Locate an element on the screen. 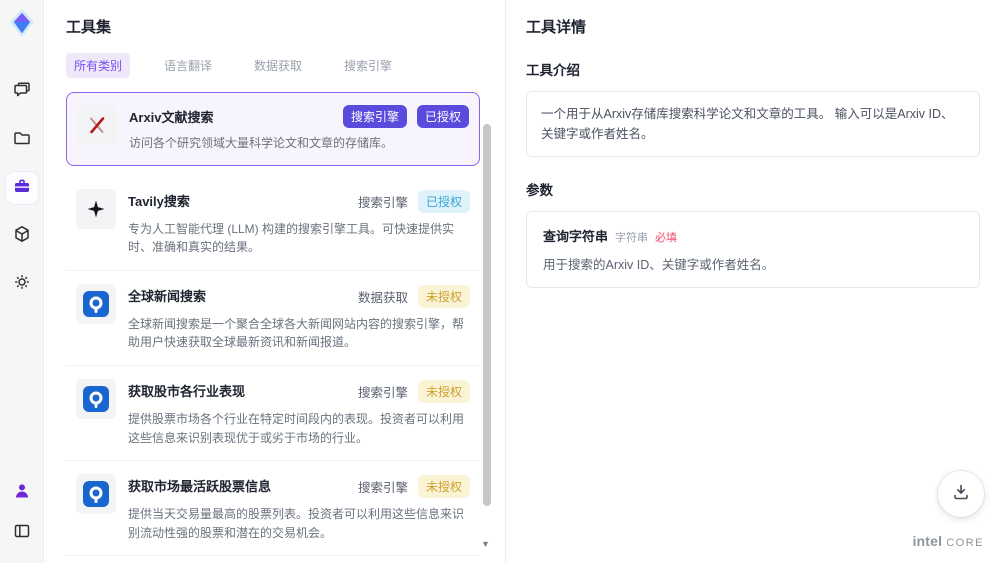 Image resolution: width=1000 pixels, height=563 pixels. tool-category-badge: 数据获取 is located at coordinates (382, 297).